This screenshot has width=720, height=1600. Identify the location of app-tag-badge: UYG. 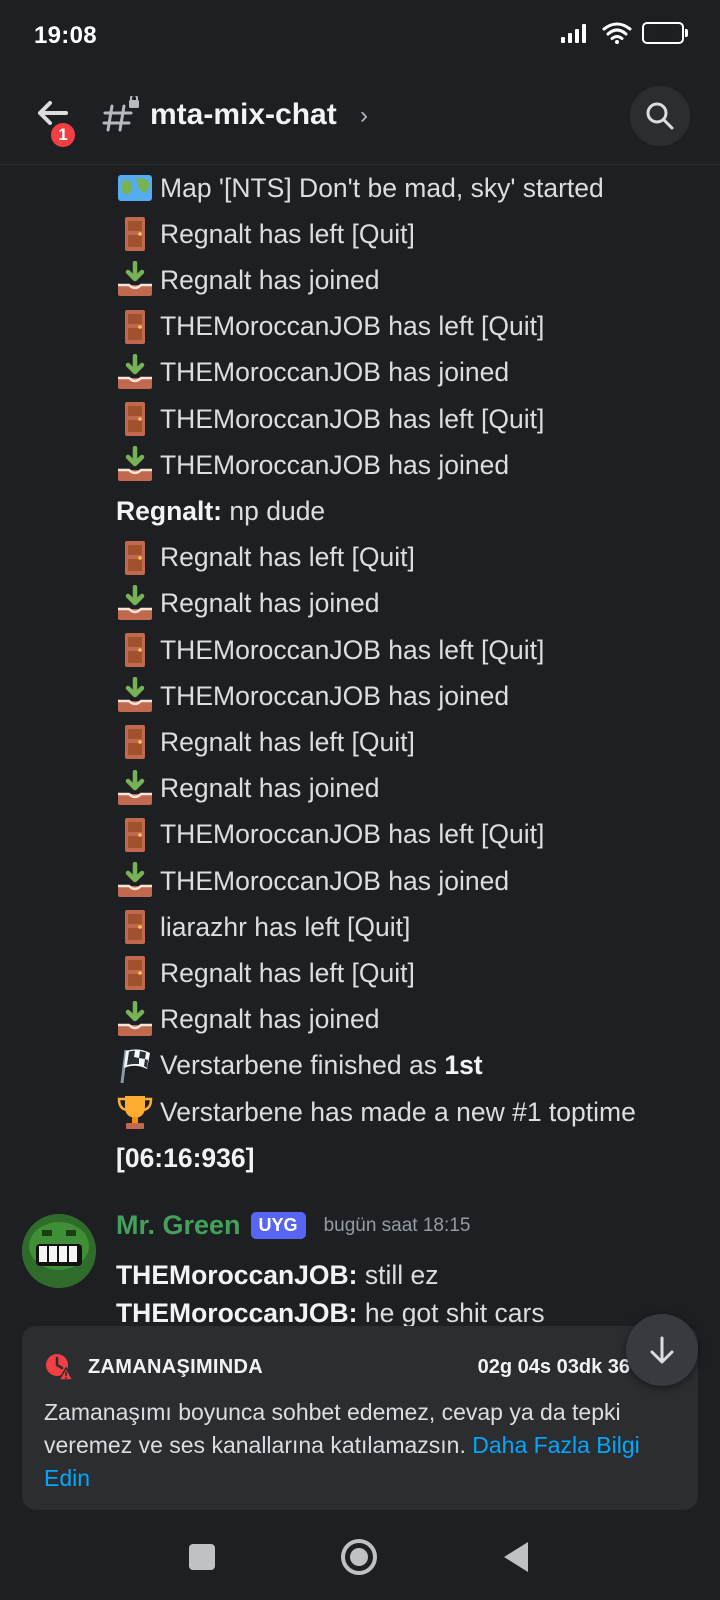
(278, 1225).